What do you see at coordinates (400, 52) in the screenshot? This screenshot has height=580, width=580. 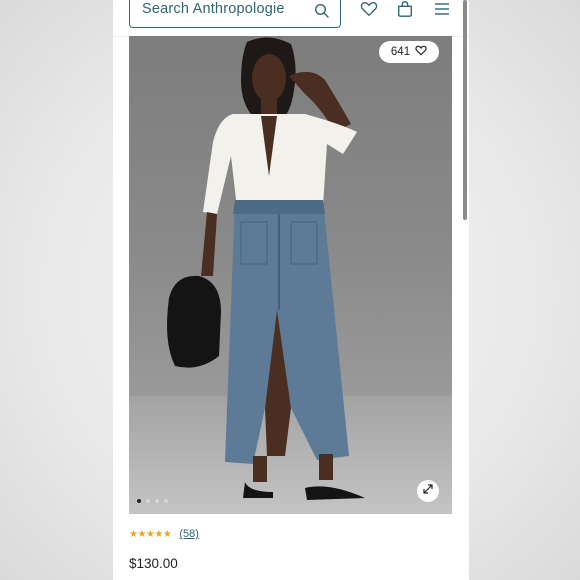 I see `like-count: 641` at bounding box center [400, 52].